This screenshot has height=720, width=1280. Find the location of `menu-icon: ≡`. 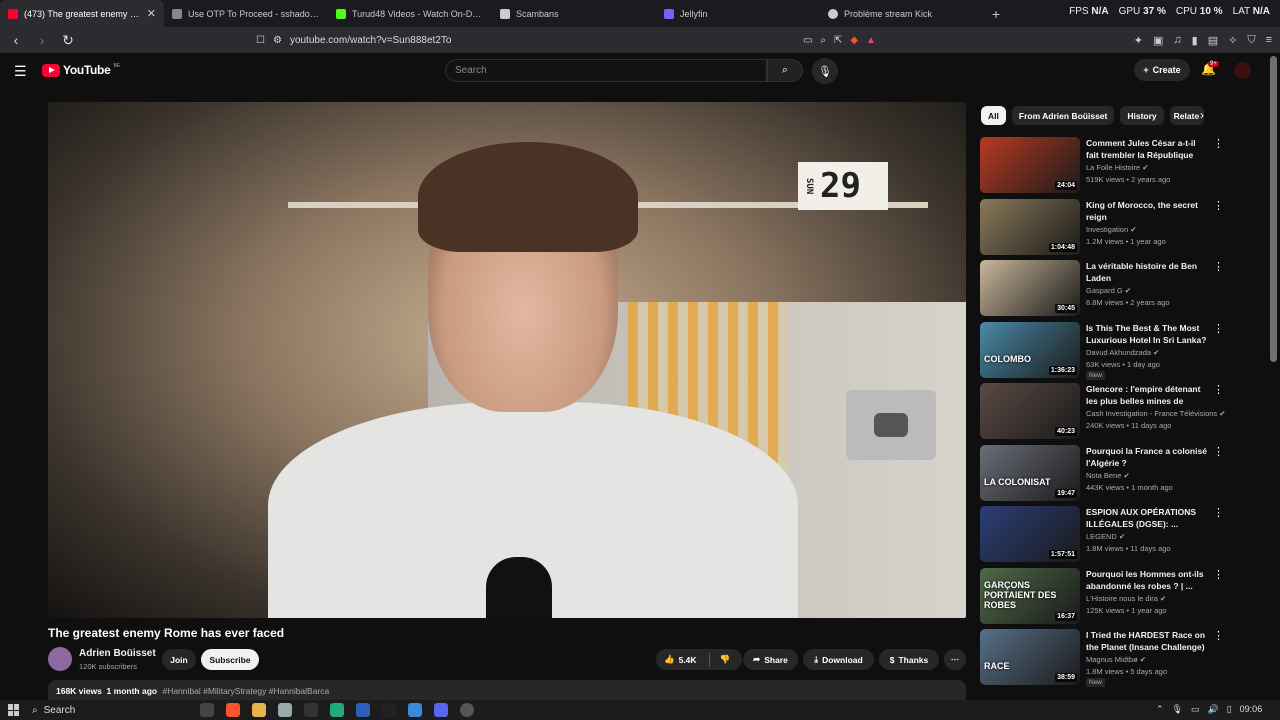

menu-icon: ≡ is located at coordinates (1269, 40).